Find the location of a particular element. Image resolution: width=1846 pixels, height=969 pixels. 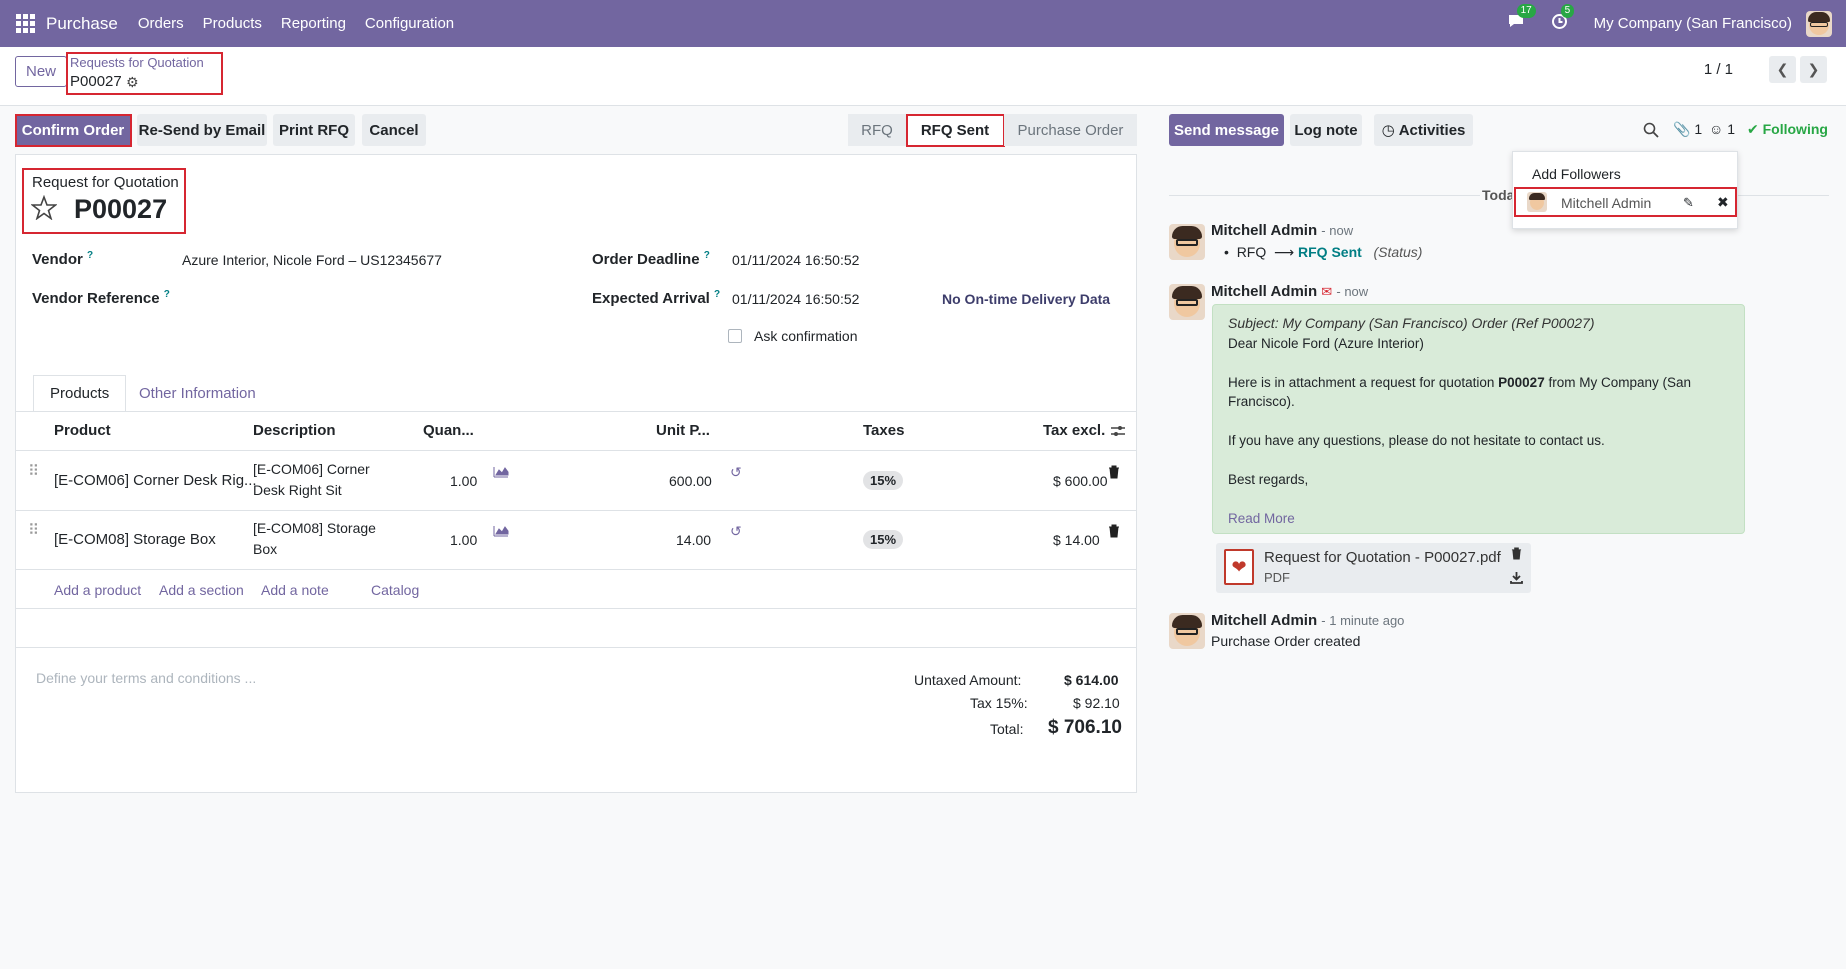

followers-button: ☺ 1 is located at coordinates (1722, 129).